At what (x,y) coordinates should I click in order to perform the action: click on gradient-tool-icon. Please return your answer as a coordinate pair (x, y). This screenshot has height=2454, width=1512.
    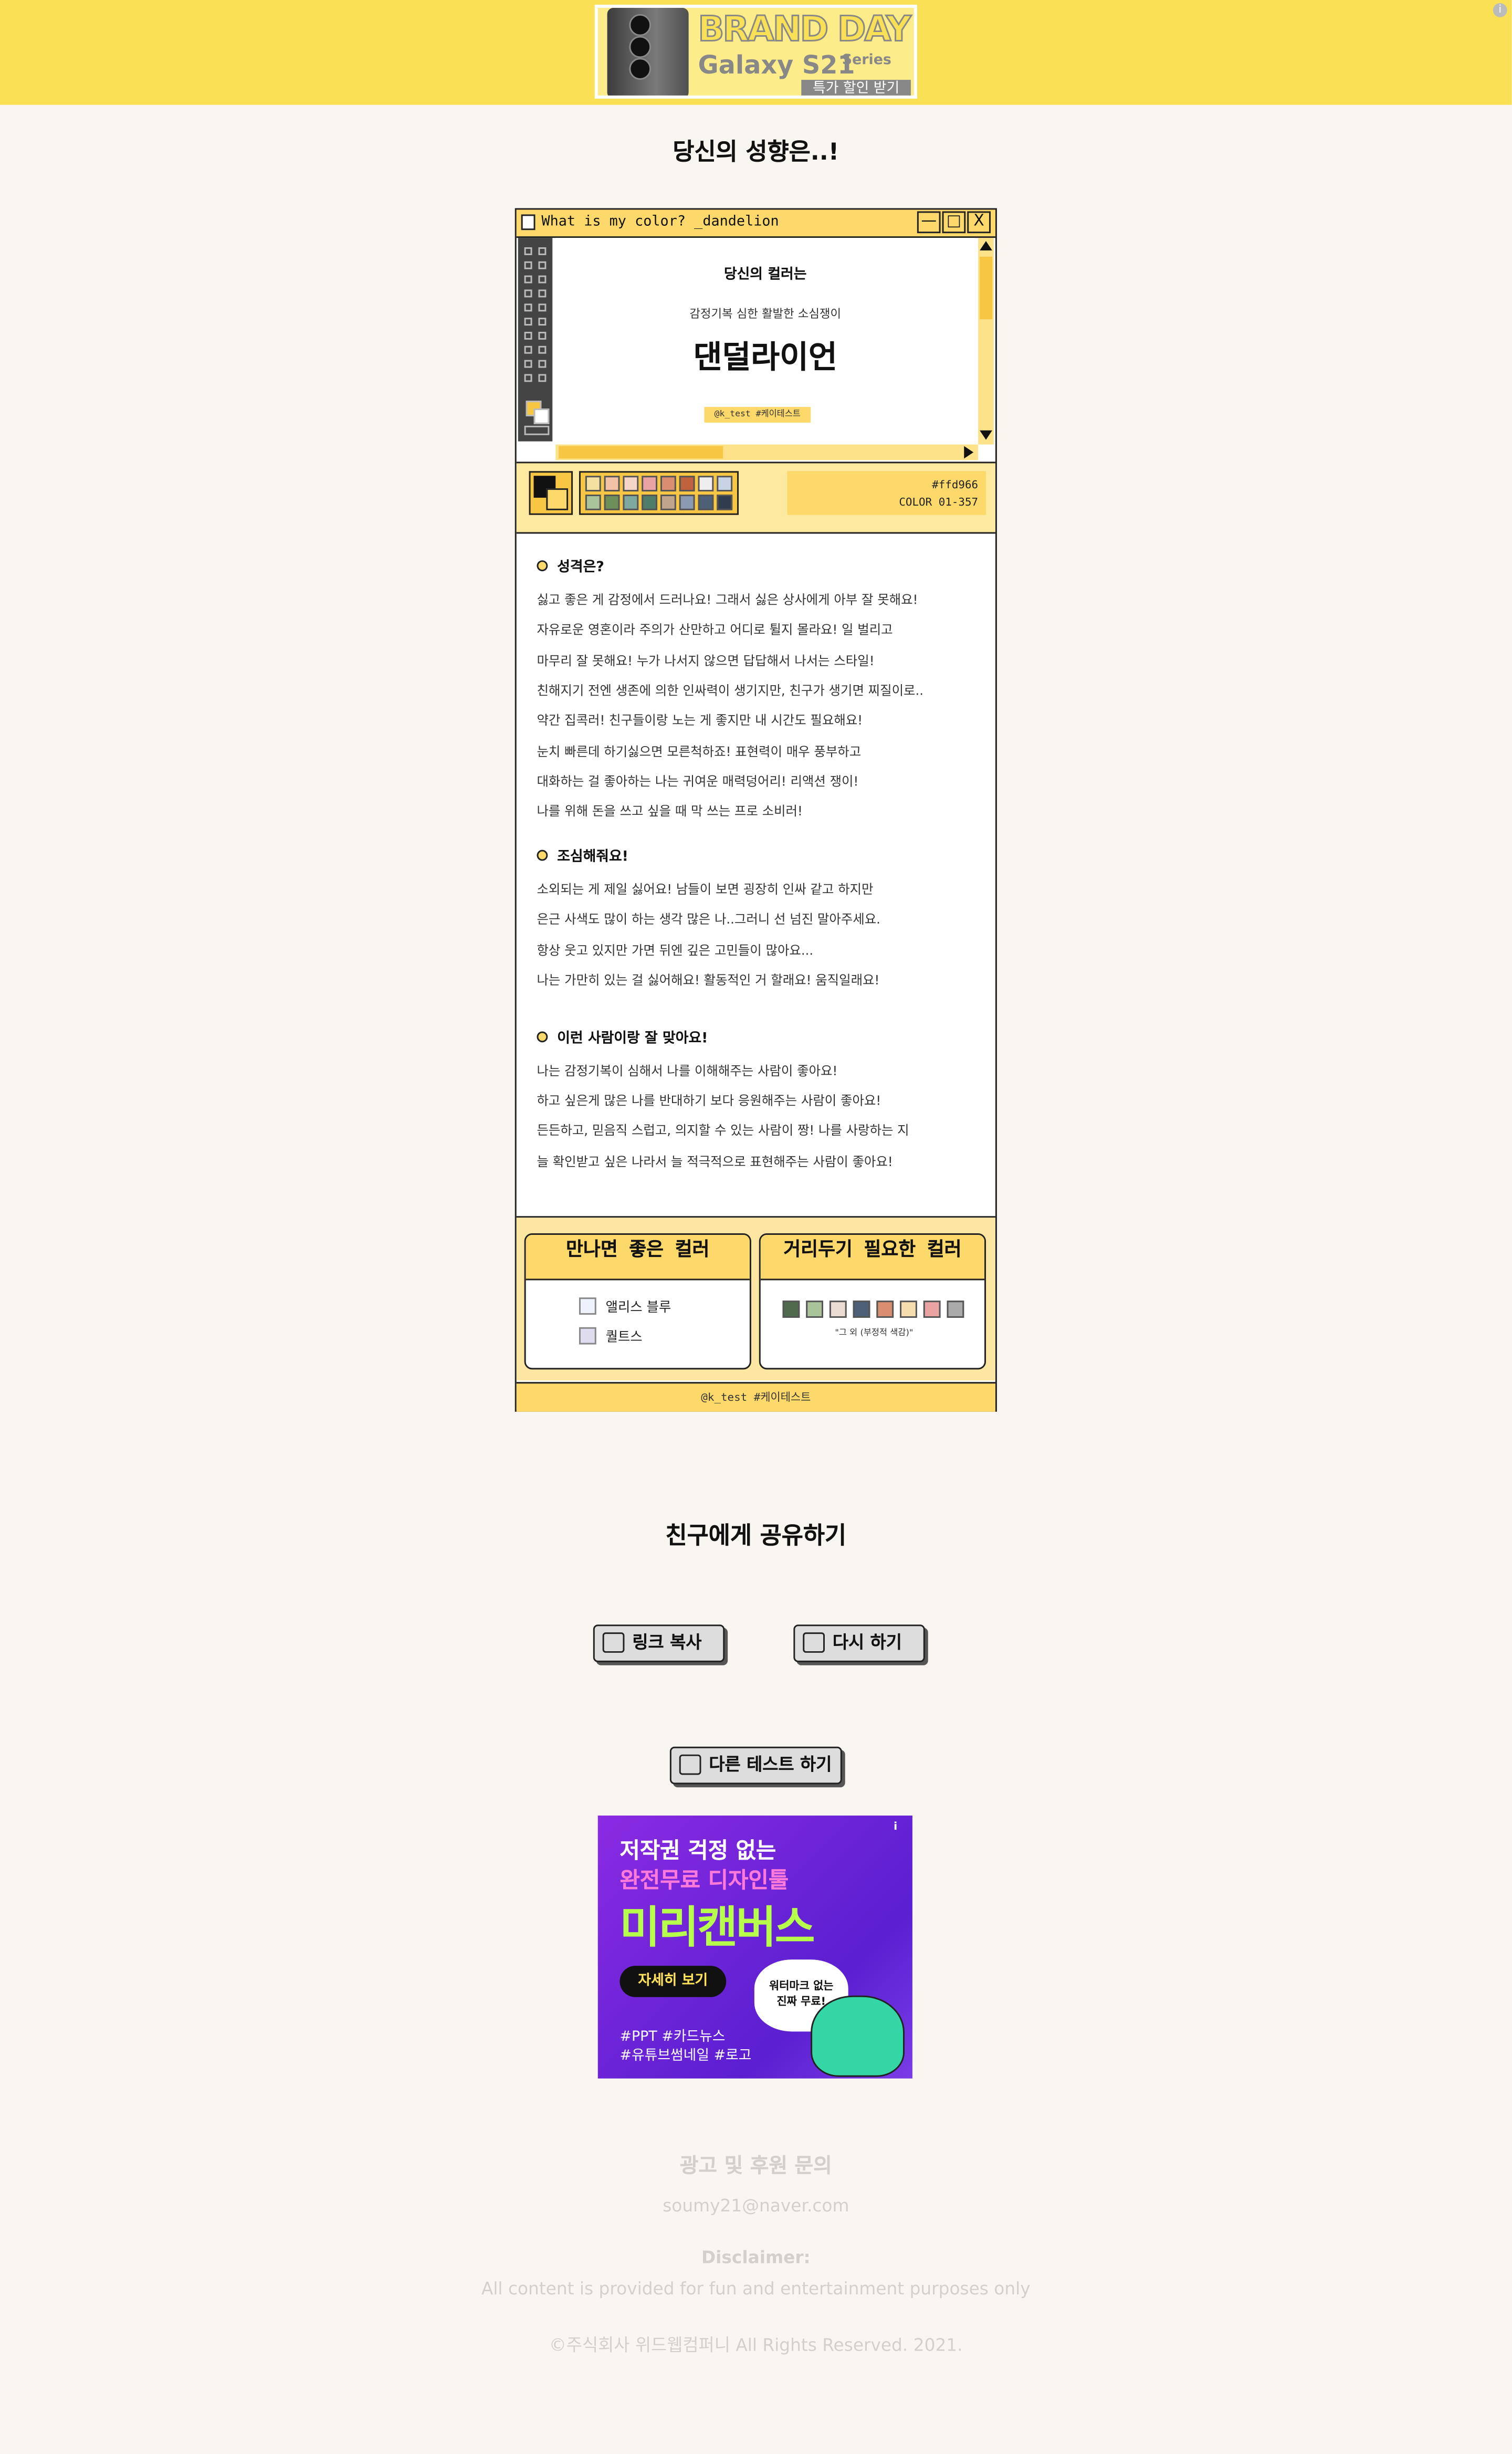
    Looking at the image, I should click on (542, 322).